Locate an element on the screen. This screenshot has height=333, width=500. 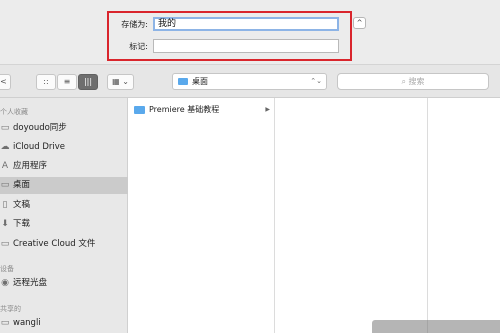
download-icon: ⬇ is located at coordinates (5, 224).